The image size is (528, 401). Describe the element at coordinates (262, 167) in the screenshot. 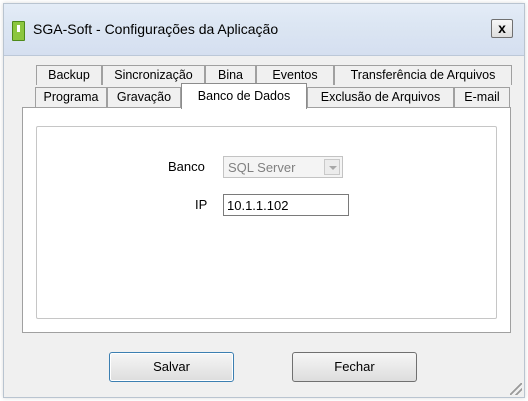

I see `banco-select-value: SQL Server` at that location.